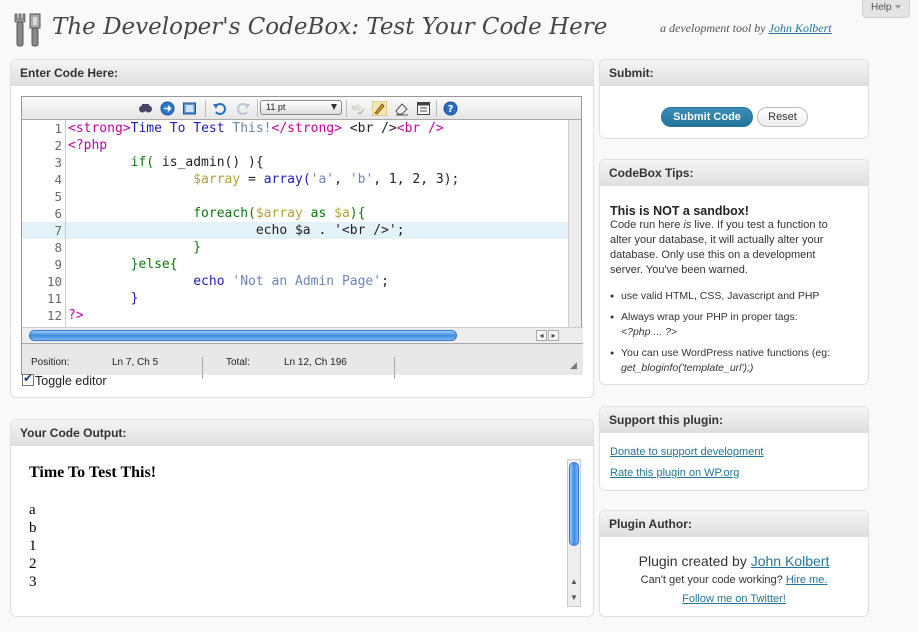  What do you see at coordinates (541, 335) in the screenshot?
I see `scroll-left-icon: ◂` at bounding box center [541, 335].